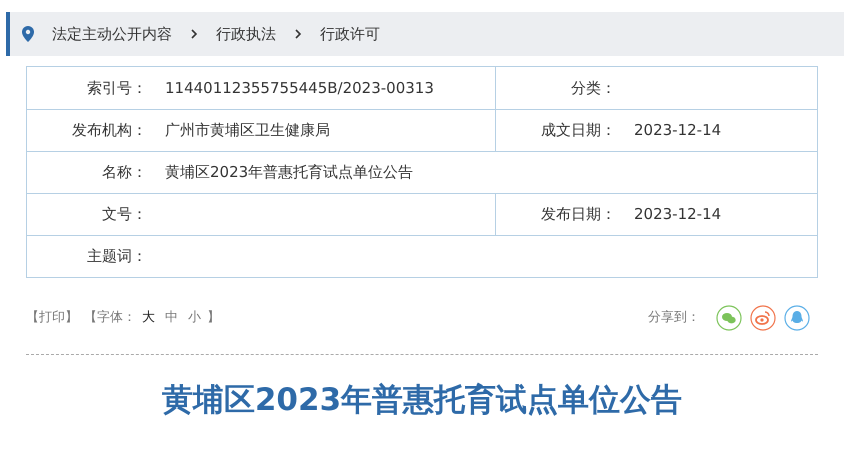 This screenshot has width=844, height=462. I want to click on breadcrumb-link: 行政许可, so click(350, 34).